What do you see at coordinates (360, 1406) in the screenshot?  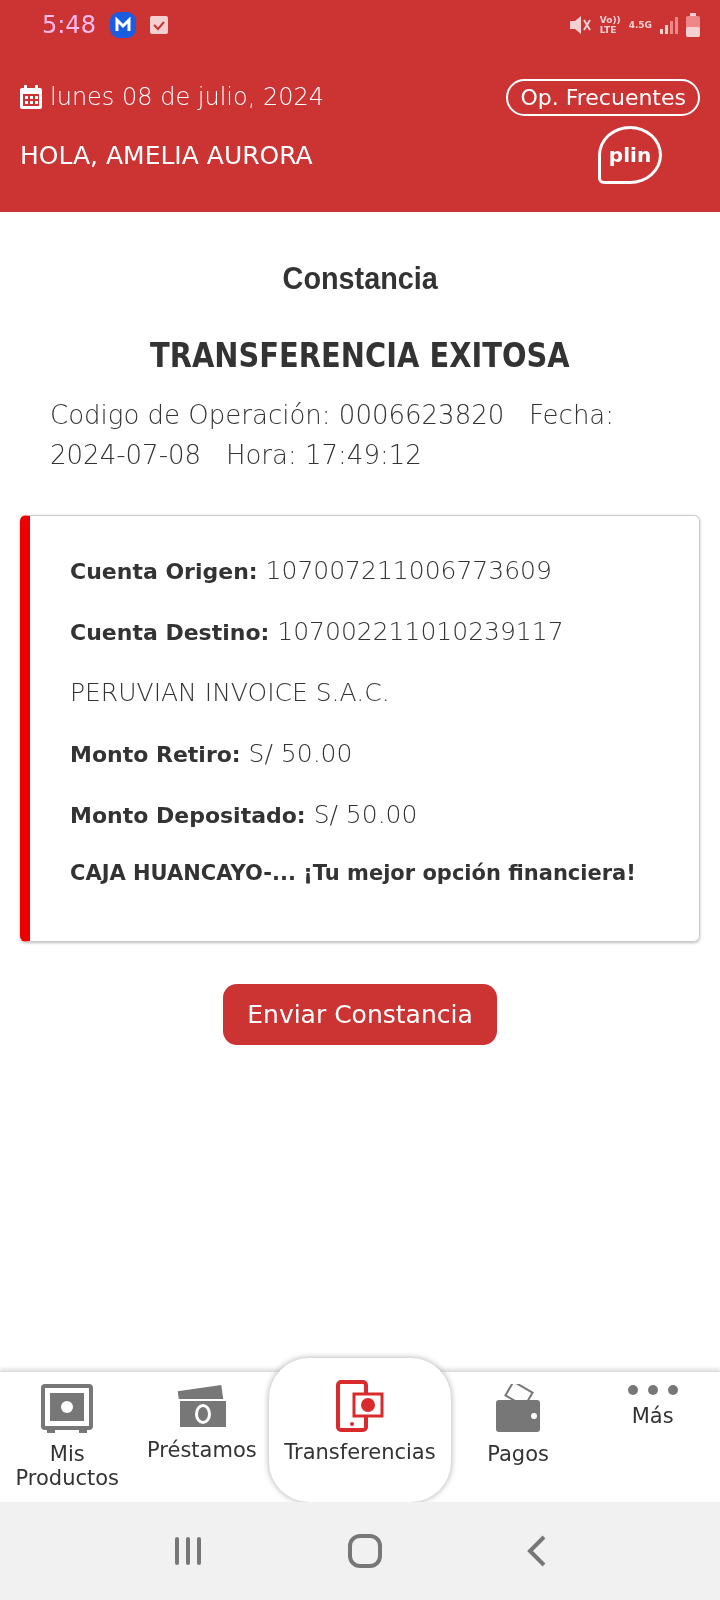 I see `phone-money-icon` at bounding box center [360, 1406].